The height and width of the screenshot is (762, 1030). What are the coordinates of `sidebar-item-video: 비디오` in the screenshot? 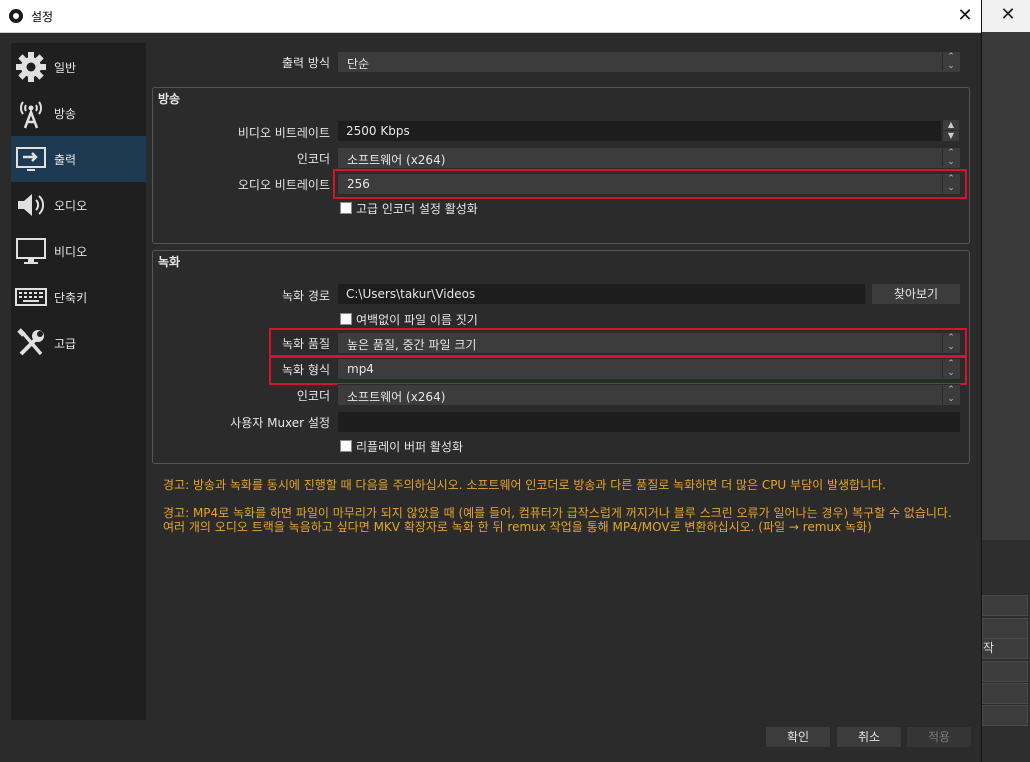 It's located at (78, 251).